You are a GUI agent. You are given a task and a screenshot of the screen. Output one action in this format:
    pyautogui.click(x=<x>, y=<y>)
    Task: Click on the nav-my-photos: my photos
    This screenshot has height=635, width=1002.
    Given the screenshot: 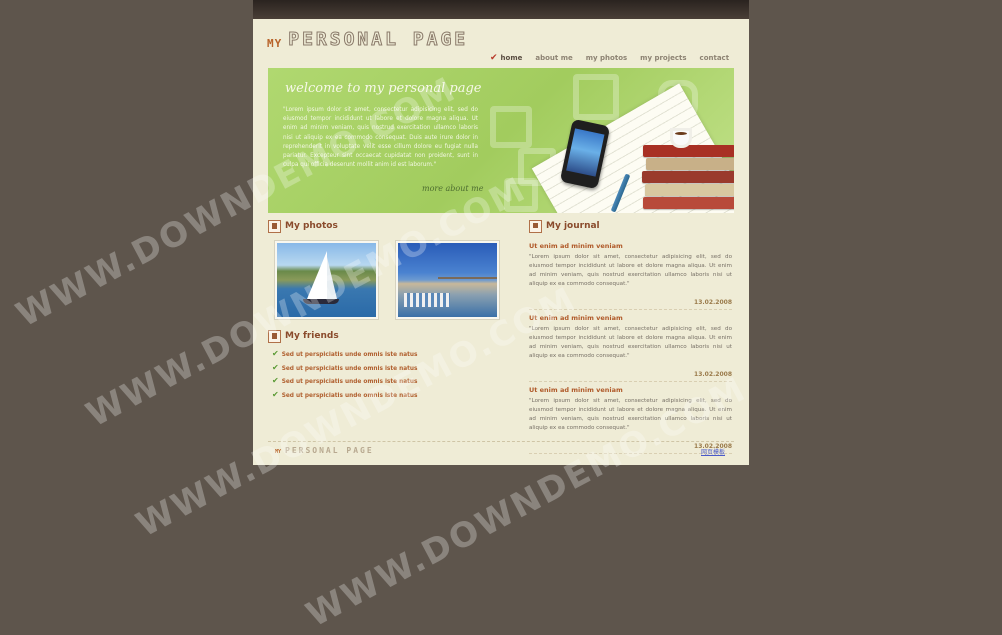 What is the action you would take?
    pyautogui.click(x=606, y=58)
    